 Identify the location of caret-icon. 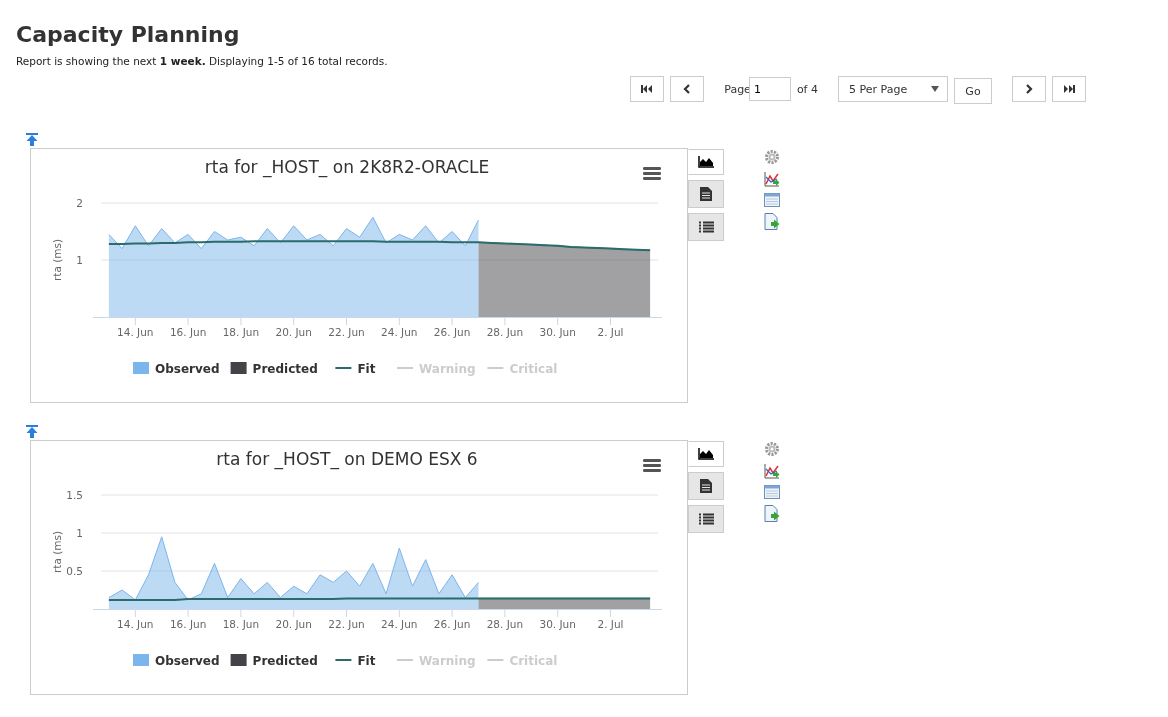
(935, 89).